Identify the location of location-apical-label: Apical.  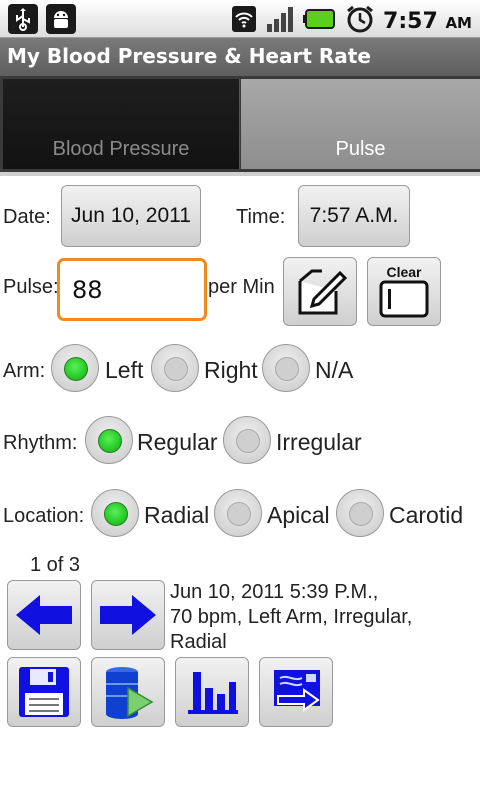
(298, 515).